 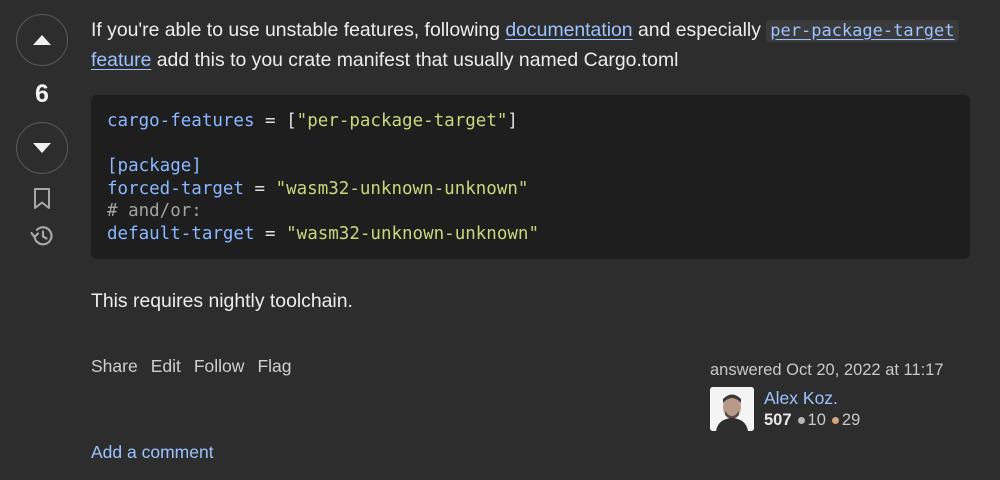 I want to click on downvote-button, so click(x=42, y=148).